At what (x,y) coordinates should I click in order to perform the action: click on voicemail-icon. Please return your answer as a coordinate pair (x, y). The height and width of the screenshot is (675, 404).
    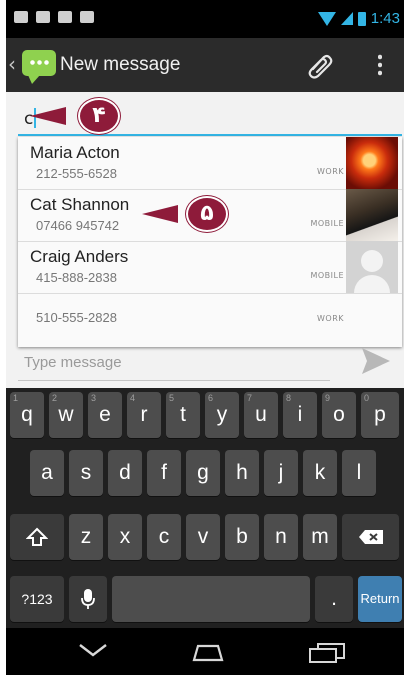
    Looking at the image, I should click on (43, 17).